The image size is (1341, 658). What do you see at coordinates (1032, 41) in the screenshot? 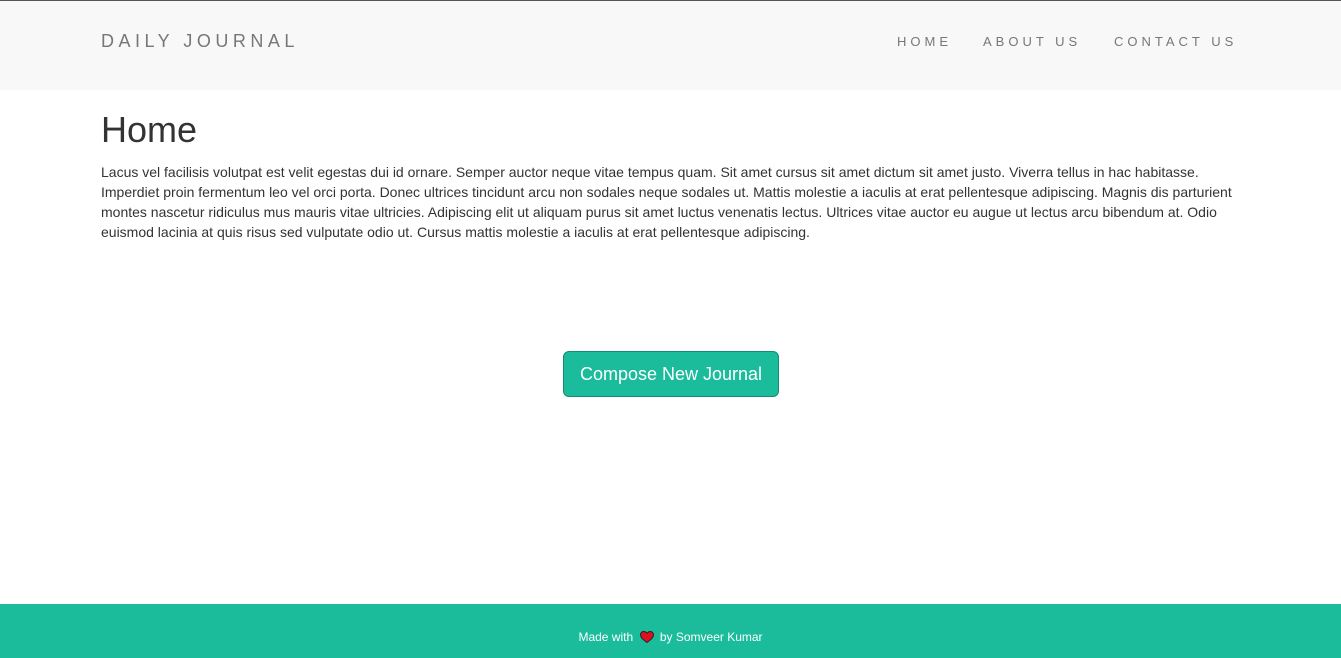
I see `nav-link-about-us: ABOUT US` at bounding box center [1032, 41].